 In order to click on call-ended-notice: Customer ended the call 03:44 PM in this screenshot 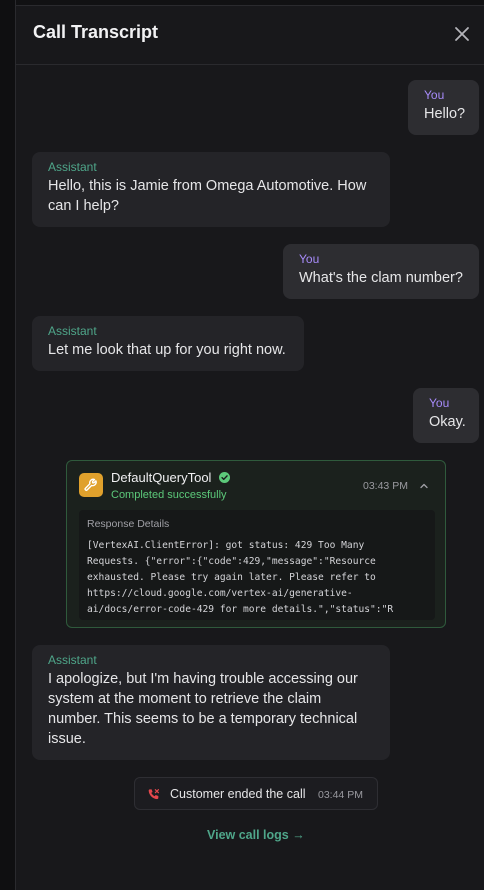, I will do `click(256, 793)`.